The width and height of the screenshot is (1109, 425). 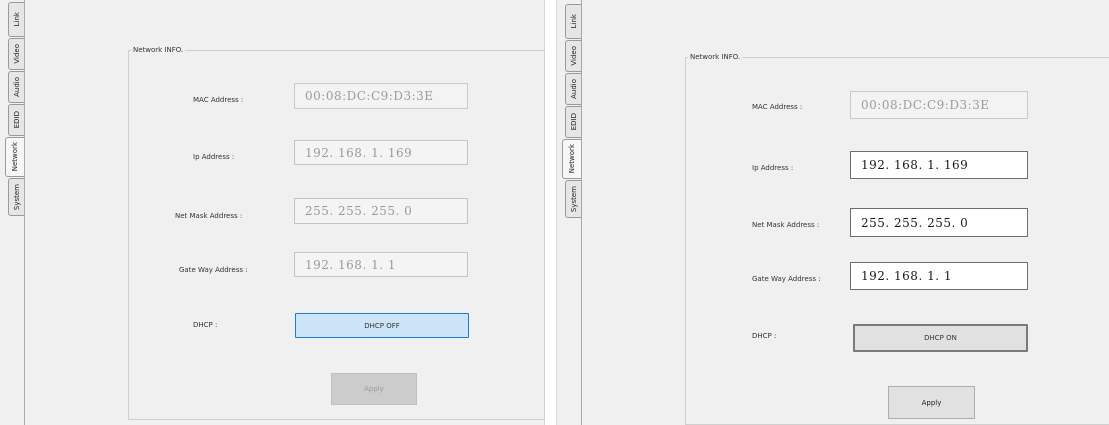 I want to click on dhcp-toggle-button: DHCP ON, so click(x=940, y=338).